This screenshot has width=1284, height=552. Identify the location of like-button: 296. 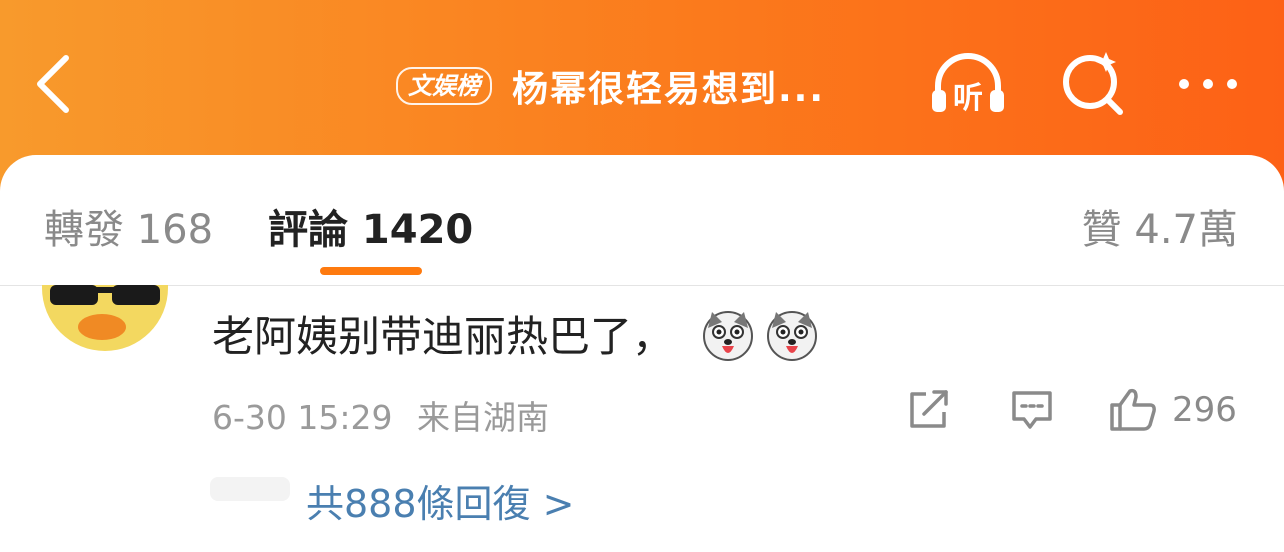
(1172, 410).